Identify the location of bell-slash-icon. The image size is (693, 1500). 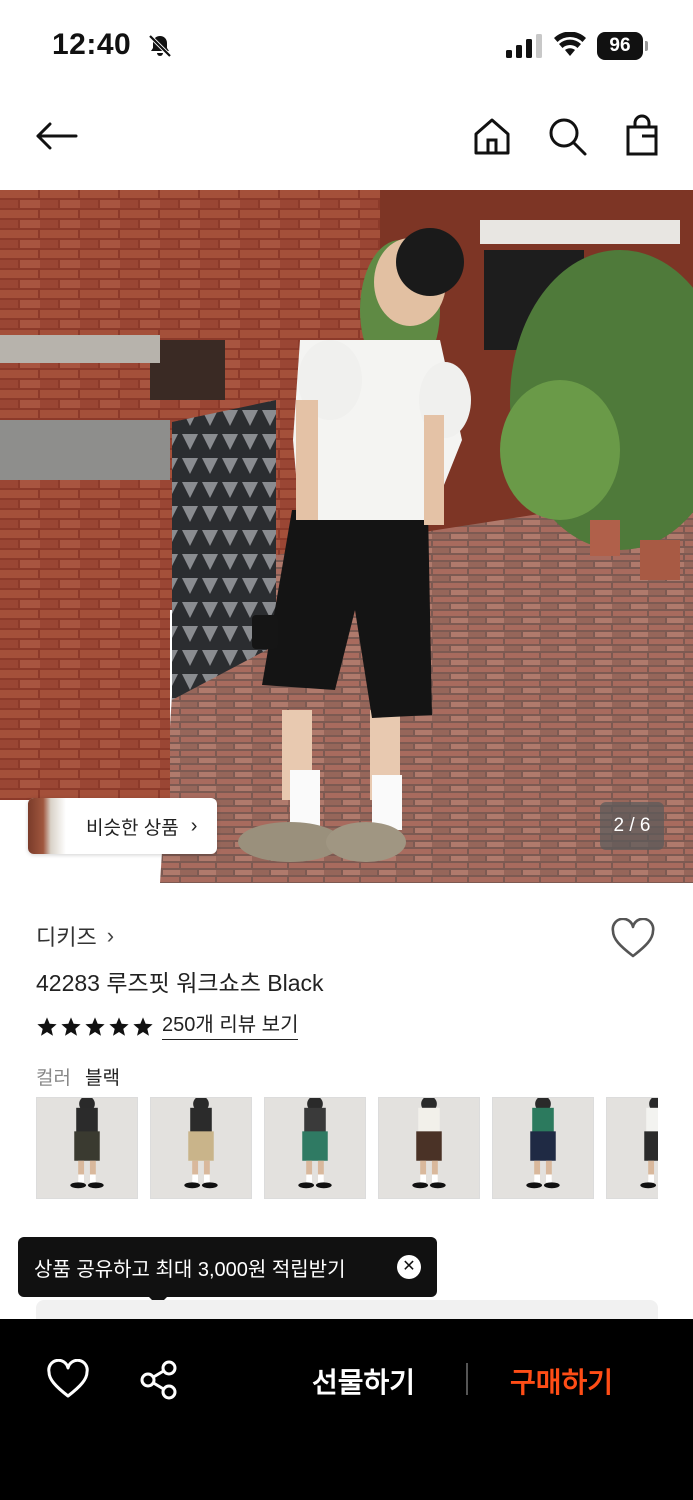
(160, 46).